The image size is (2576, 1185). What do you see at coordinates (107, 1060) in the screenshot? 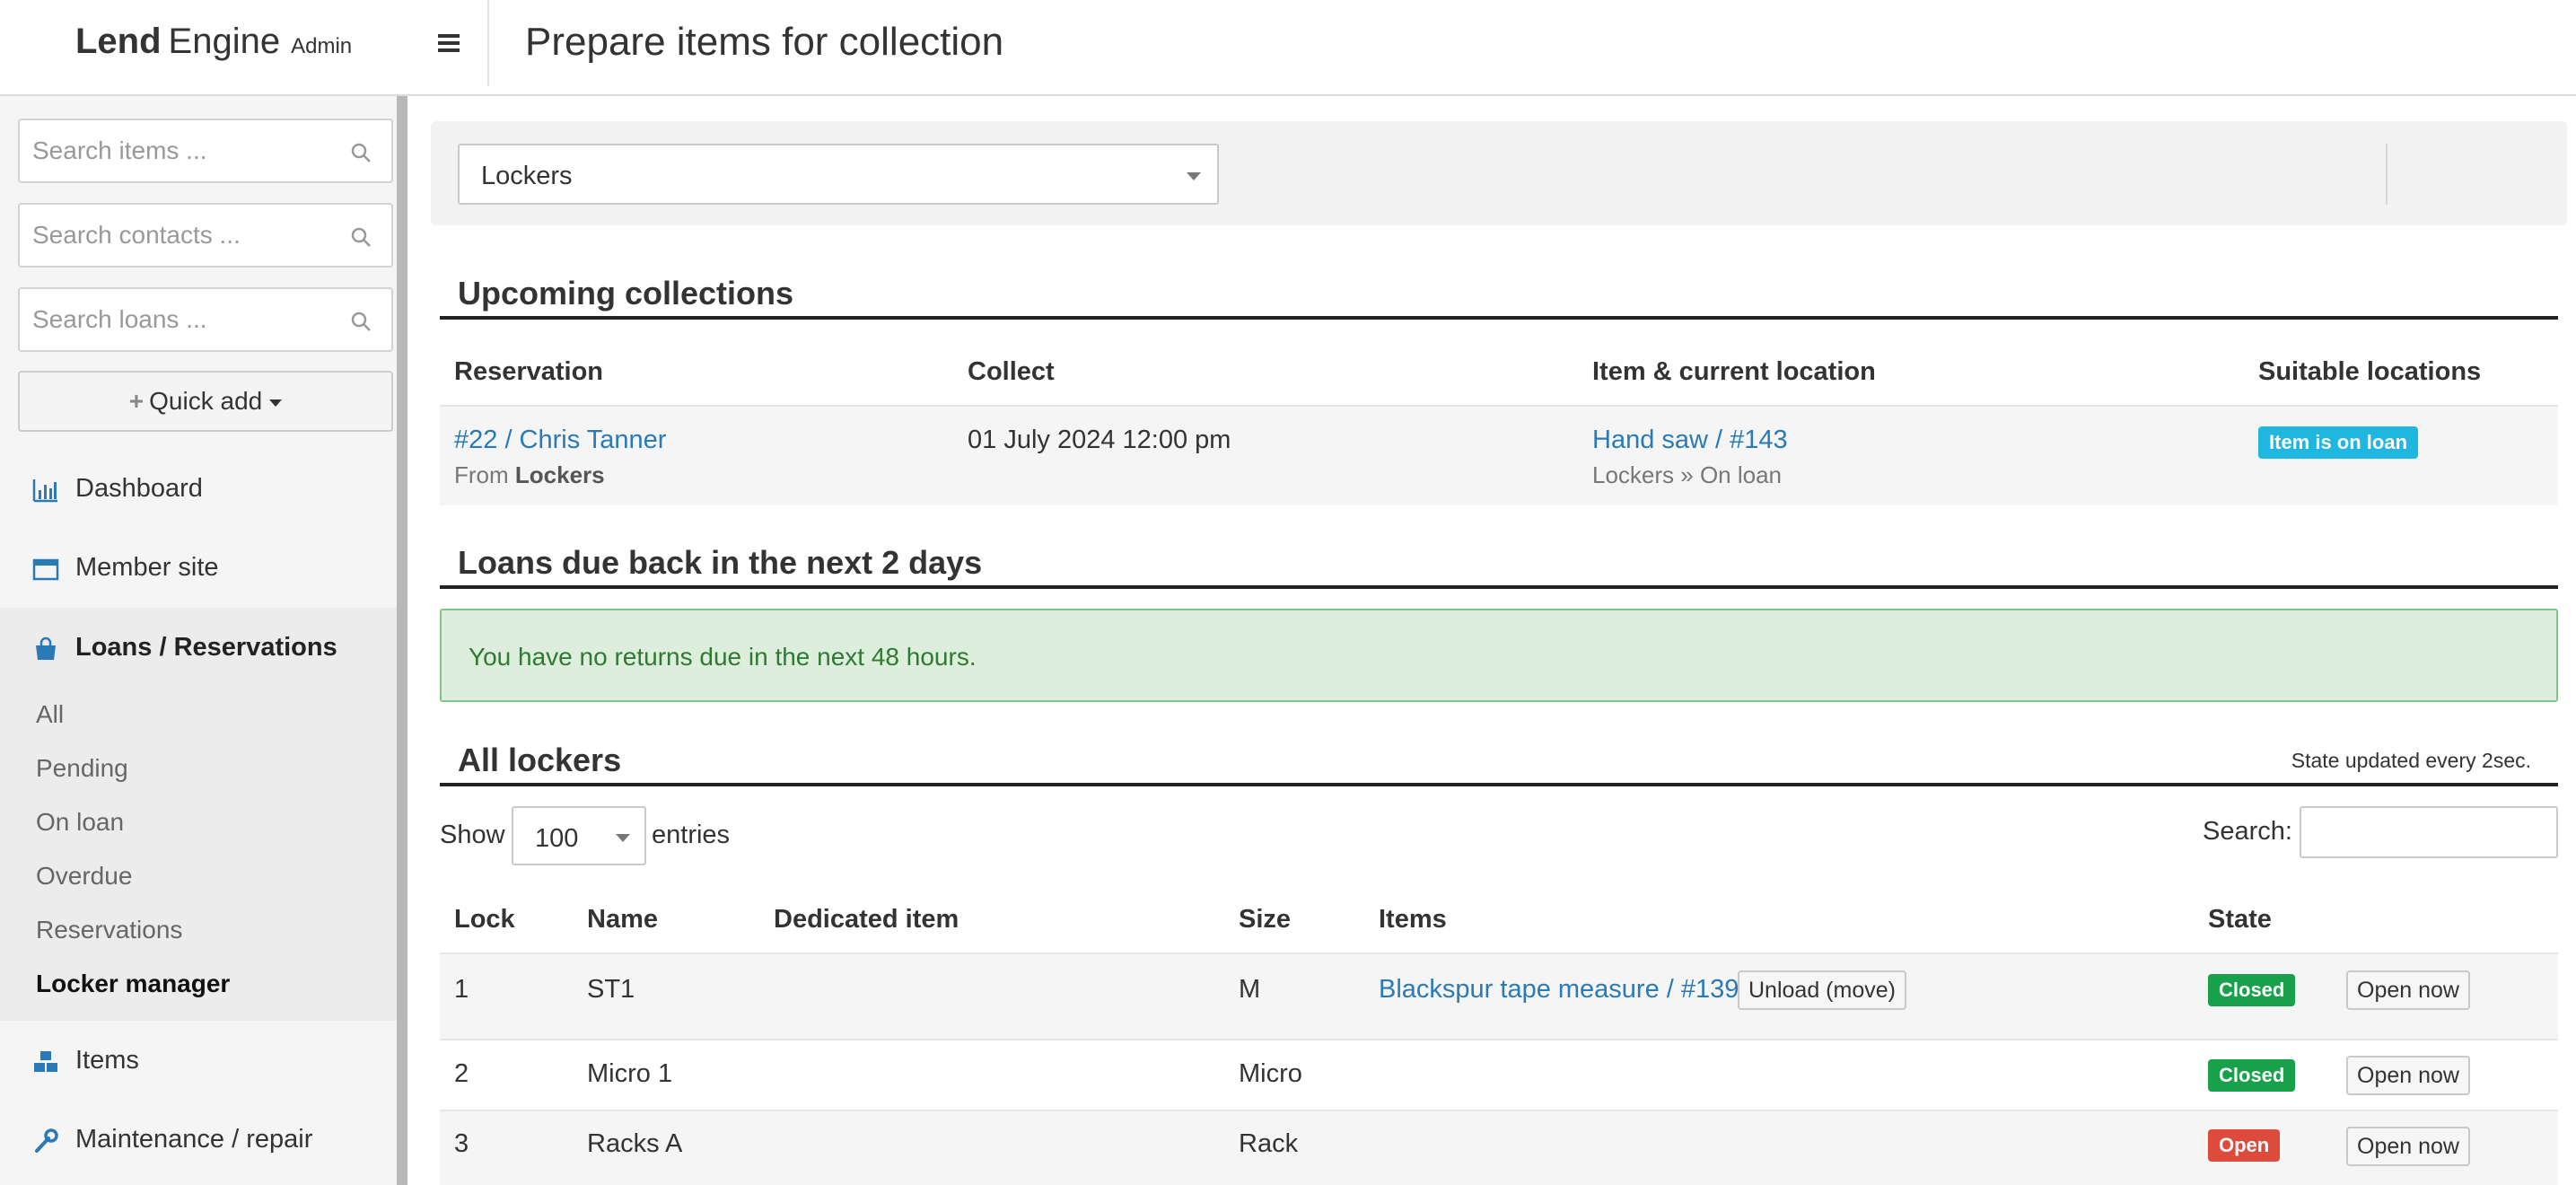
I see `sidebar-item-label: Items` at bounding box center [107, 1060].